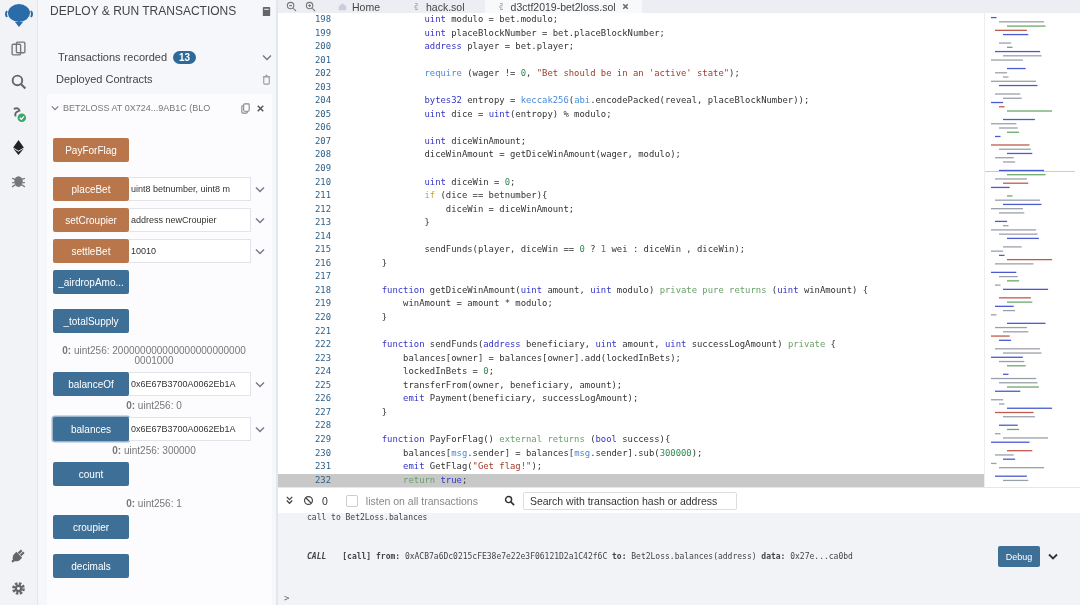  Describe the element at coordinates (342, 6) in the screenshot. I see `home-icon` at that location.